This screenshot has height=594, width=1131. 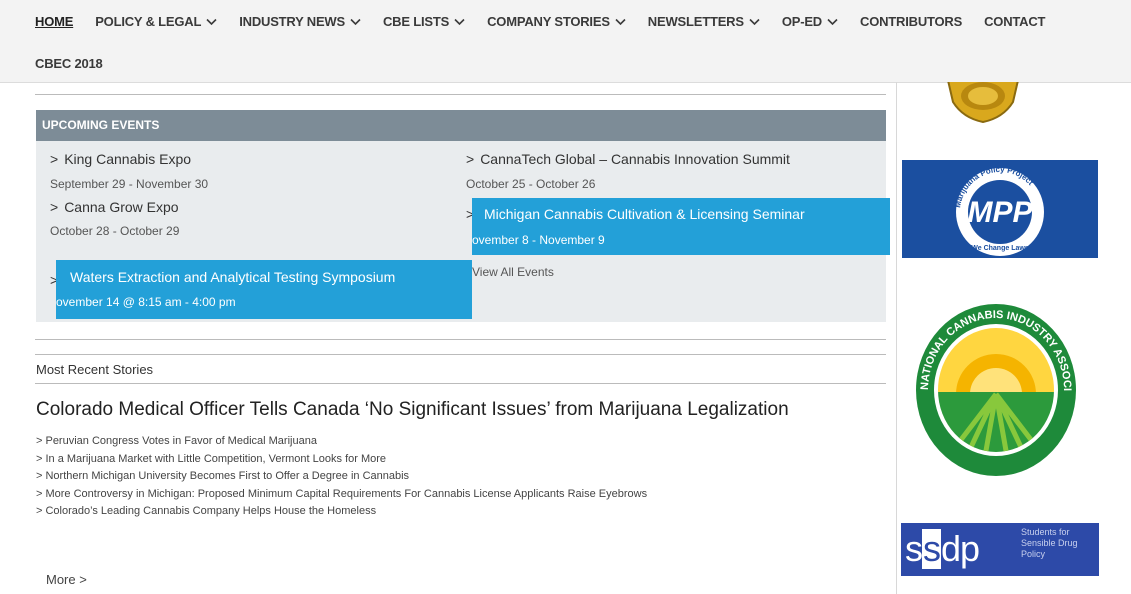 I want to click on nav-item-home: HOME, so click(x=54, y=21).